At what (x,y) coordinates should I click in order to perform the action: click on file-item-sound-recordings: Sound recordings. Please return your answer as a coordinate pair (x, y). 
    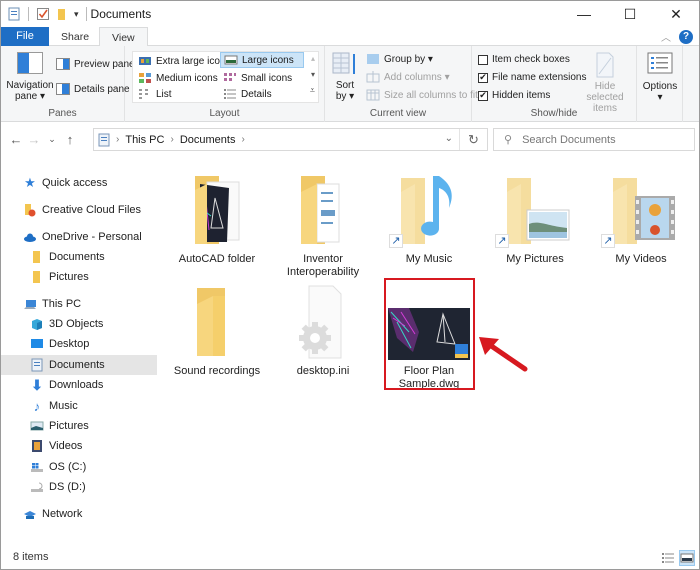
    Looking at the image, I should click on (217, 330).